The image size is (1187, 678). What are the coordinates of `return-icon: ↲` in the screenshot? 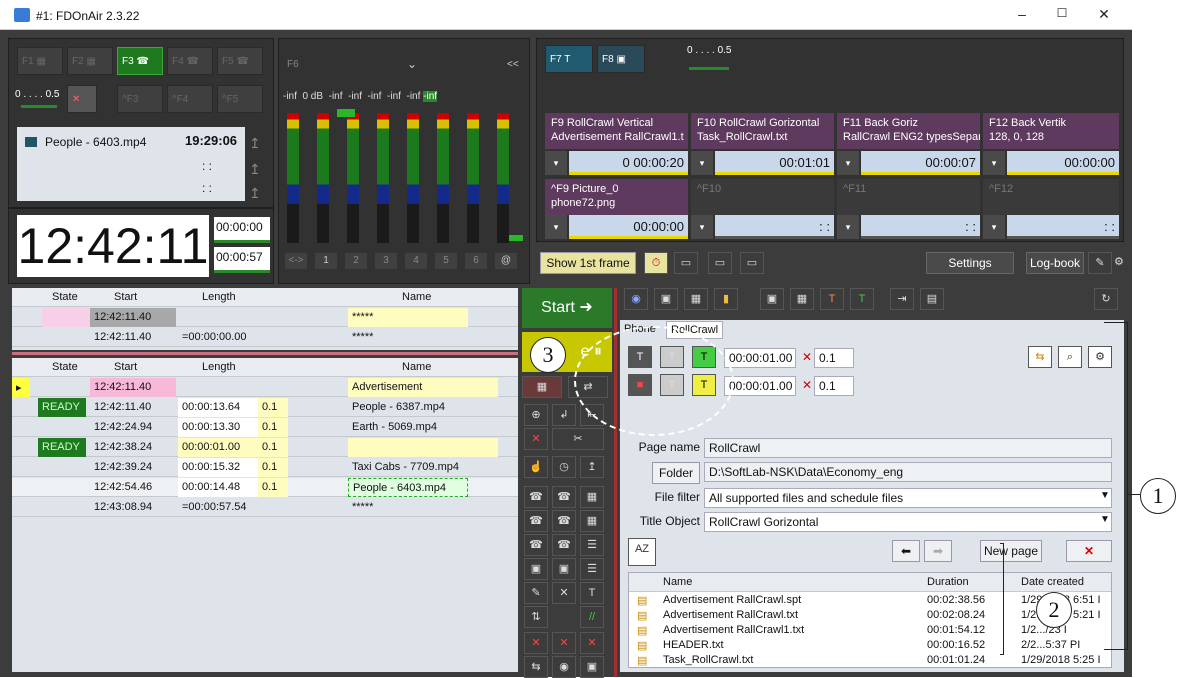 It's located at (564, 415).